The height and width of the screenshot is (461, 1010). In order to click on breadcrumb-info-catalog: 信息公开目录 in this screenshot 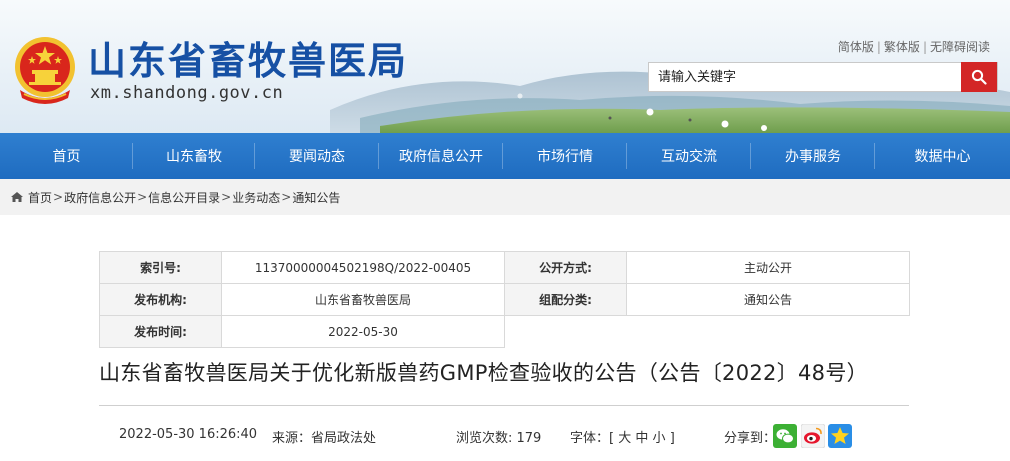, I will do `click(184, 197)`.